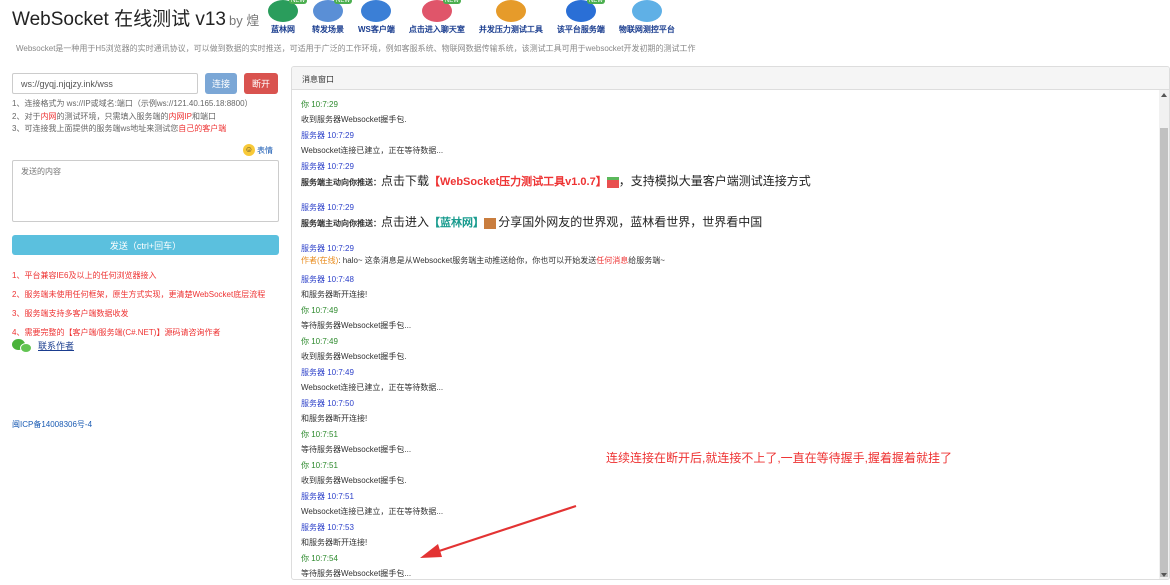 Image resolution: width=1170 pixels, height=585 pixels. I want to click on earth-icon: NEW, so click(585, 11).